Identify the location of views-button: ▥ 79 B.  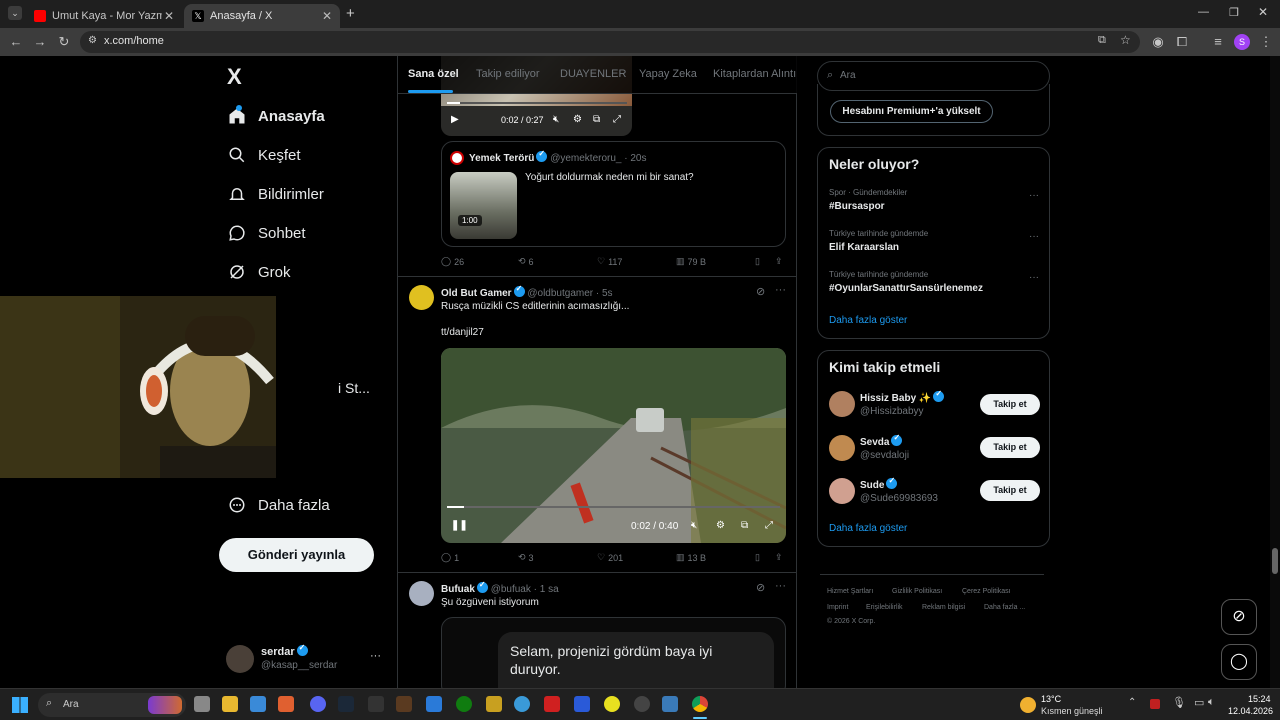
(691, 261).